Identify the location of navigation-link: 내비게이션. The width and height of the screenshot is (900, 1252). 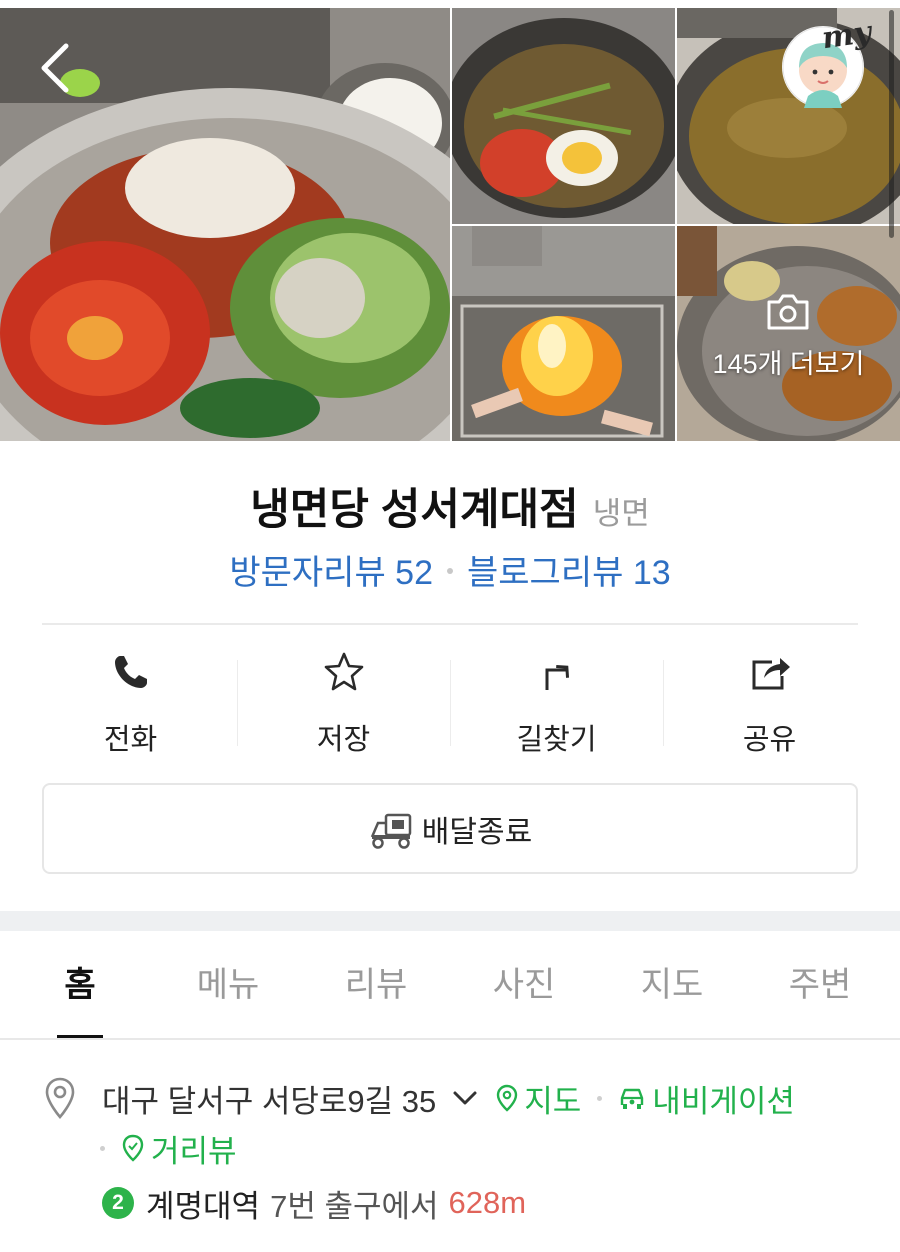
(706, 1098).